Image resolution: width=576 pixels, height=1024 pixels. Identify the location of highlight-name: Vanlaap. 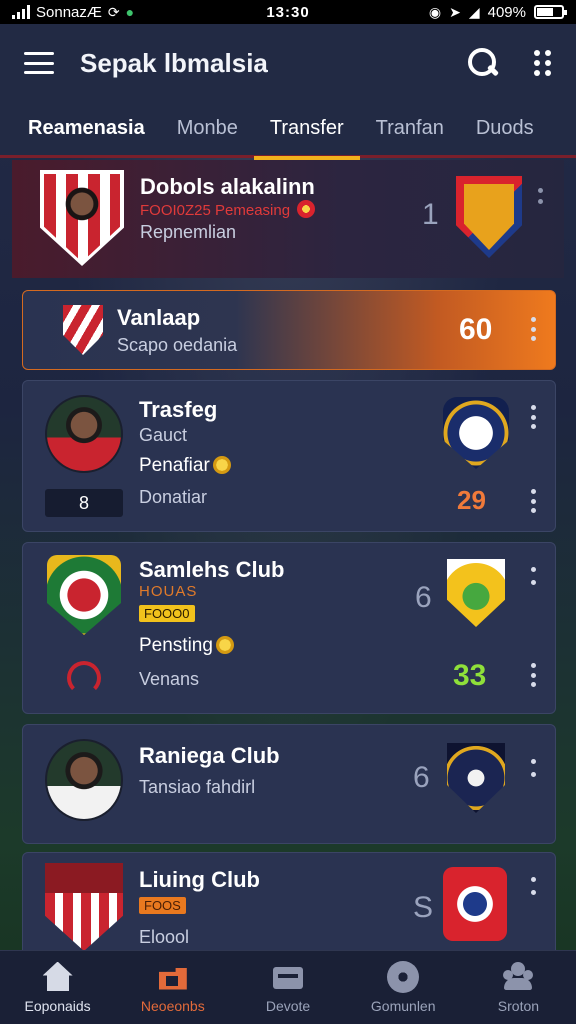
(159, 317).